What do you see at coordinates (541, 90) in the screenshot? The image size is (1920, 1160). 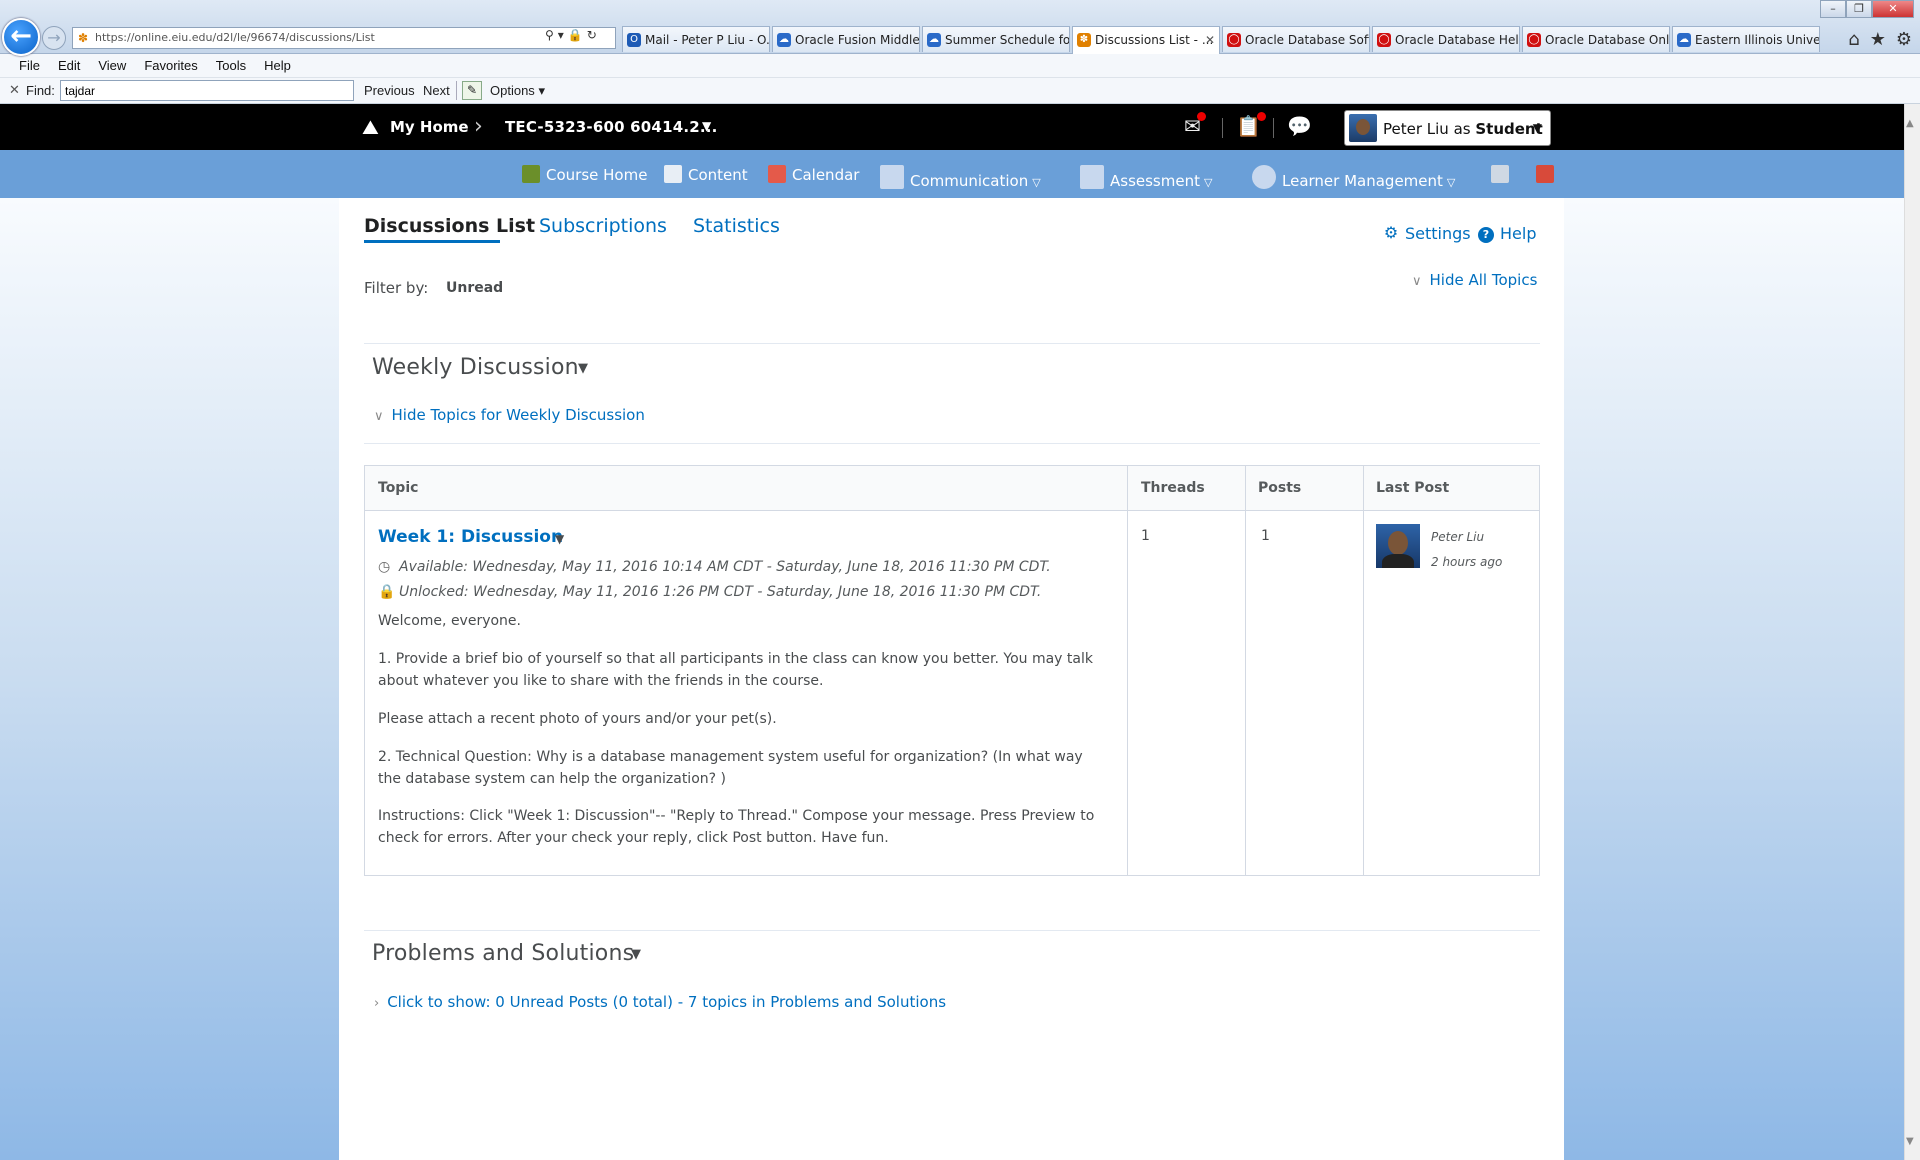 I see `chevron-down-icon: ▾` at bounding box center [541, 90].